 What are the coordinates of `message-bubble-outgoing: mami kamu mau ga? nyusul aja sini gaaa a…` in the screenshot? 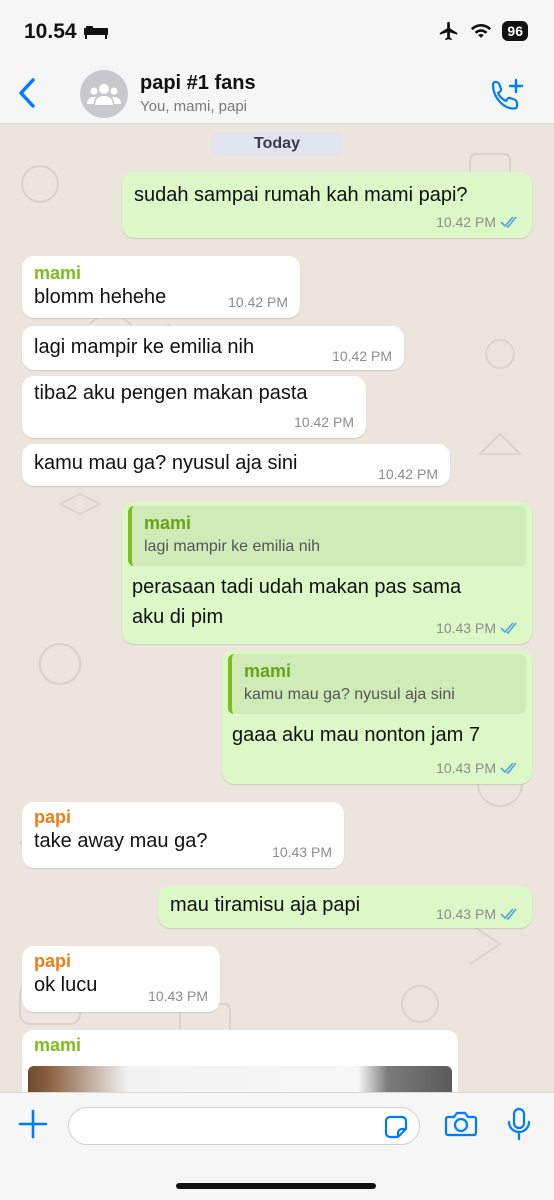 It's located at (377, 717).